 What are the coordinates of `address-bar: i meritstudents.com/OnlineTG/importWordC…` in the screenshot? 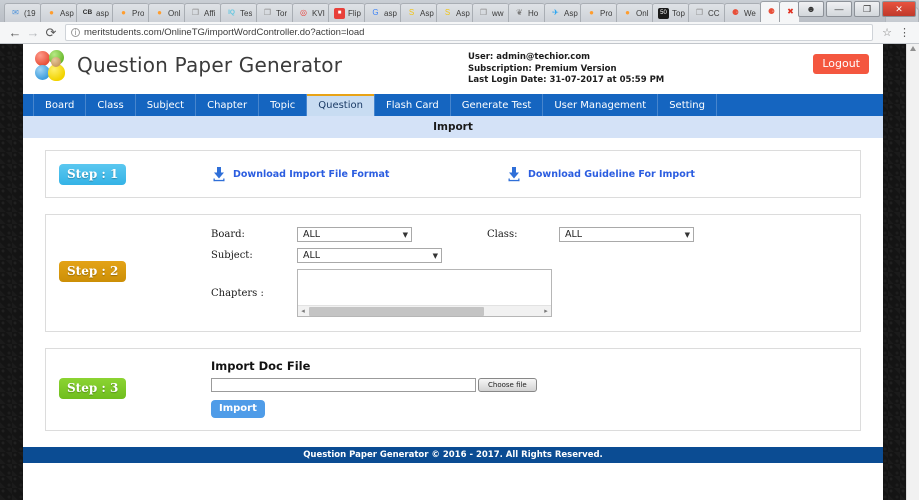 It's located at (469, 32).